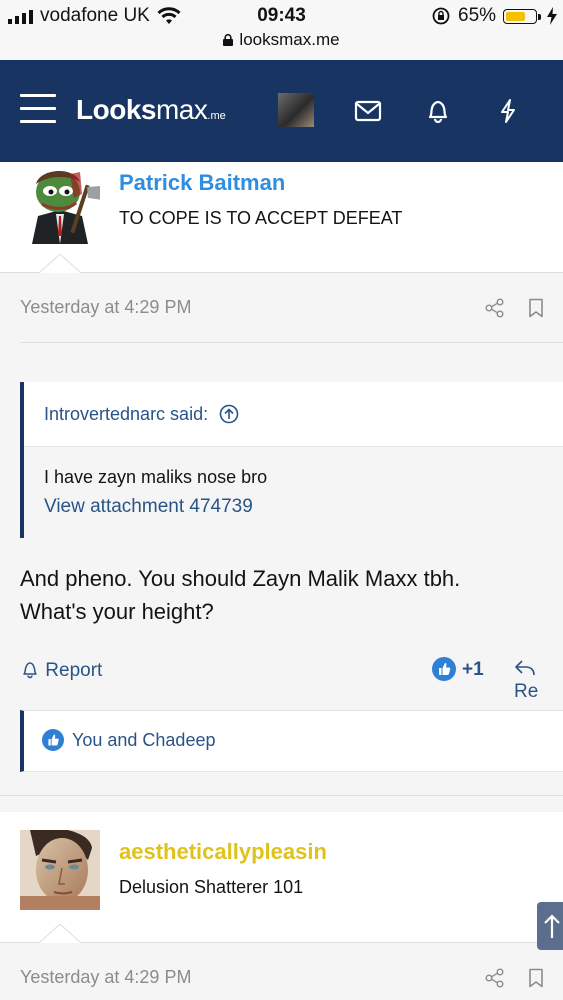 This screenshot has height=1000, width=563. I want to click on arrow-up-circle-icon, so click(229, 414).